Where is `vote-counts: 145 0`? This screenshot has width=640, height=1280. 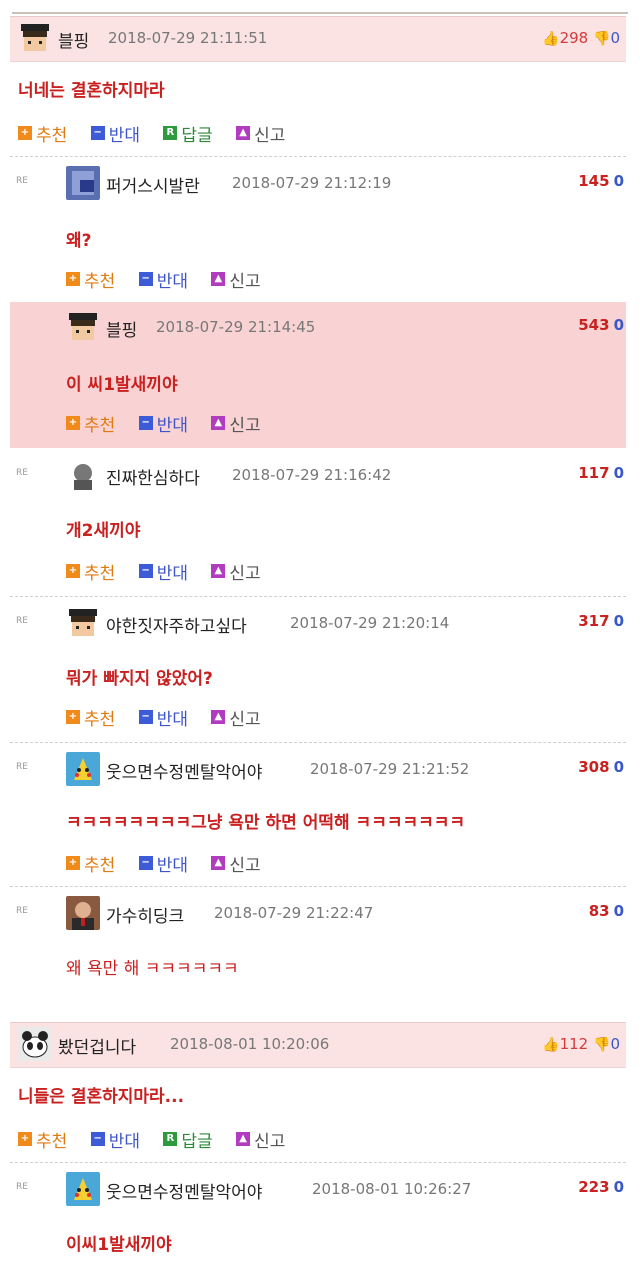 vote-counts: 145 0 is located at coordinates (601, 181).